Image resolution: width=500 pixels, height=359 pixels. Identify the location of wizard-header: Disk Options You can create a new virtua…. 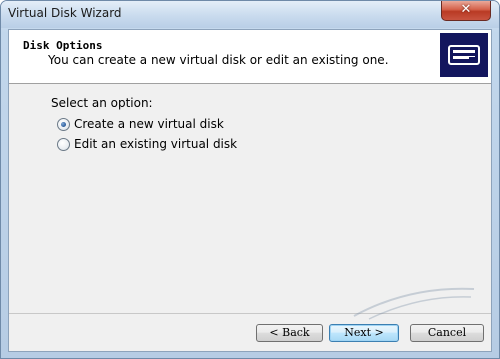
(250, 57).